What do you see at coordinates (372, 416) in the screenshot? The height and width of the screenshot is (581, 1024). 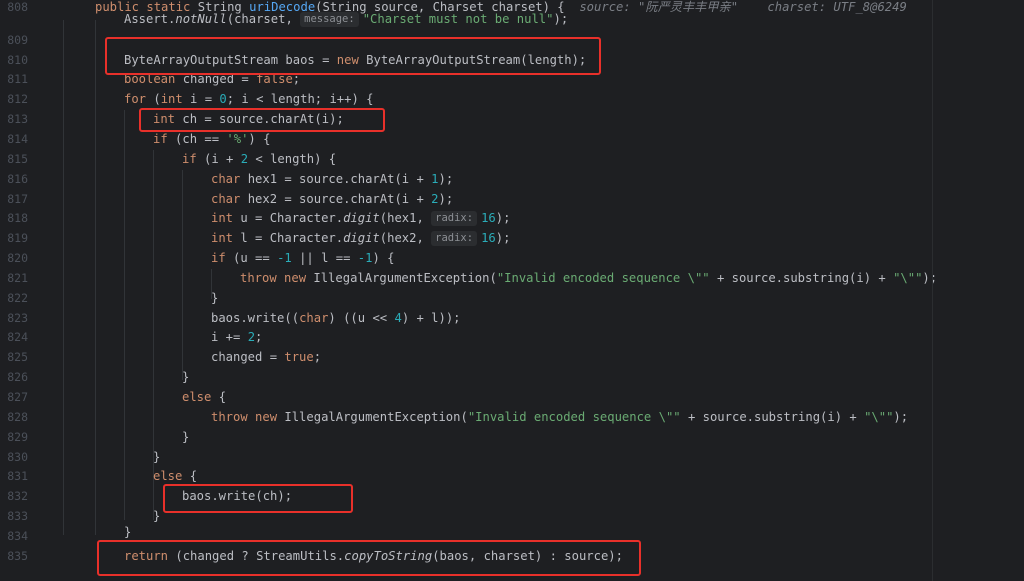 I see `code-text: IllegalArgumentException(` at bounding box center [372, 416].